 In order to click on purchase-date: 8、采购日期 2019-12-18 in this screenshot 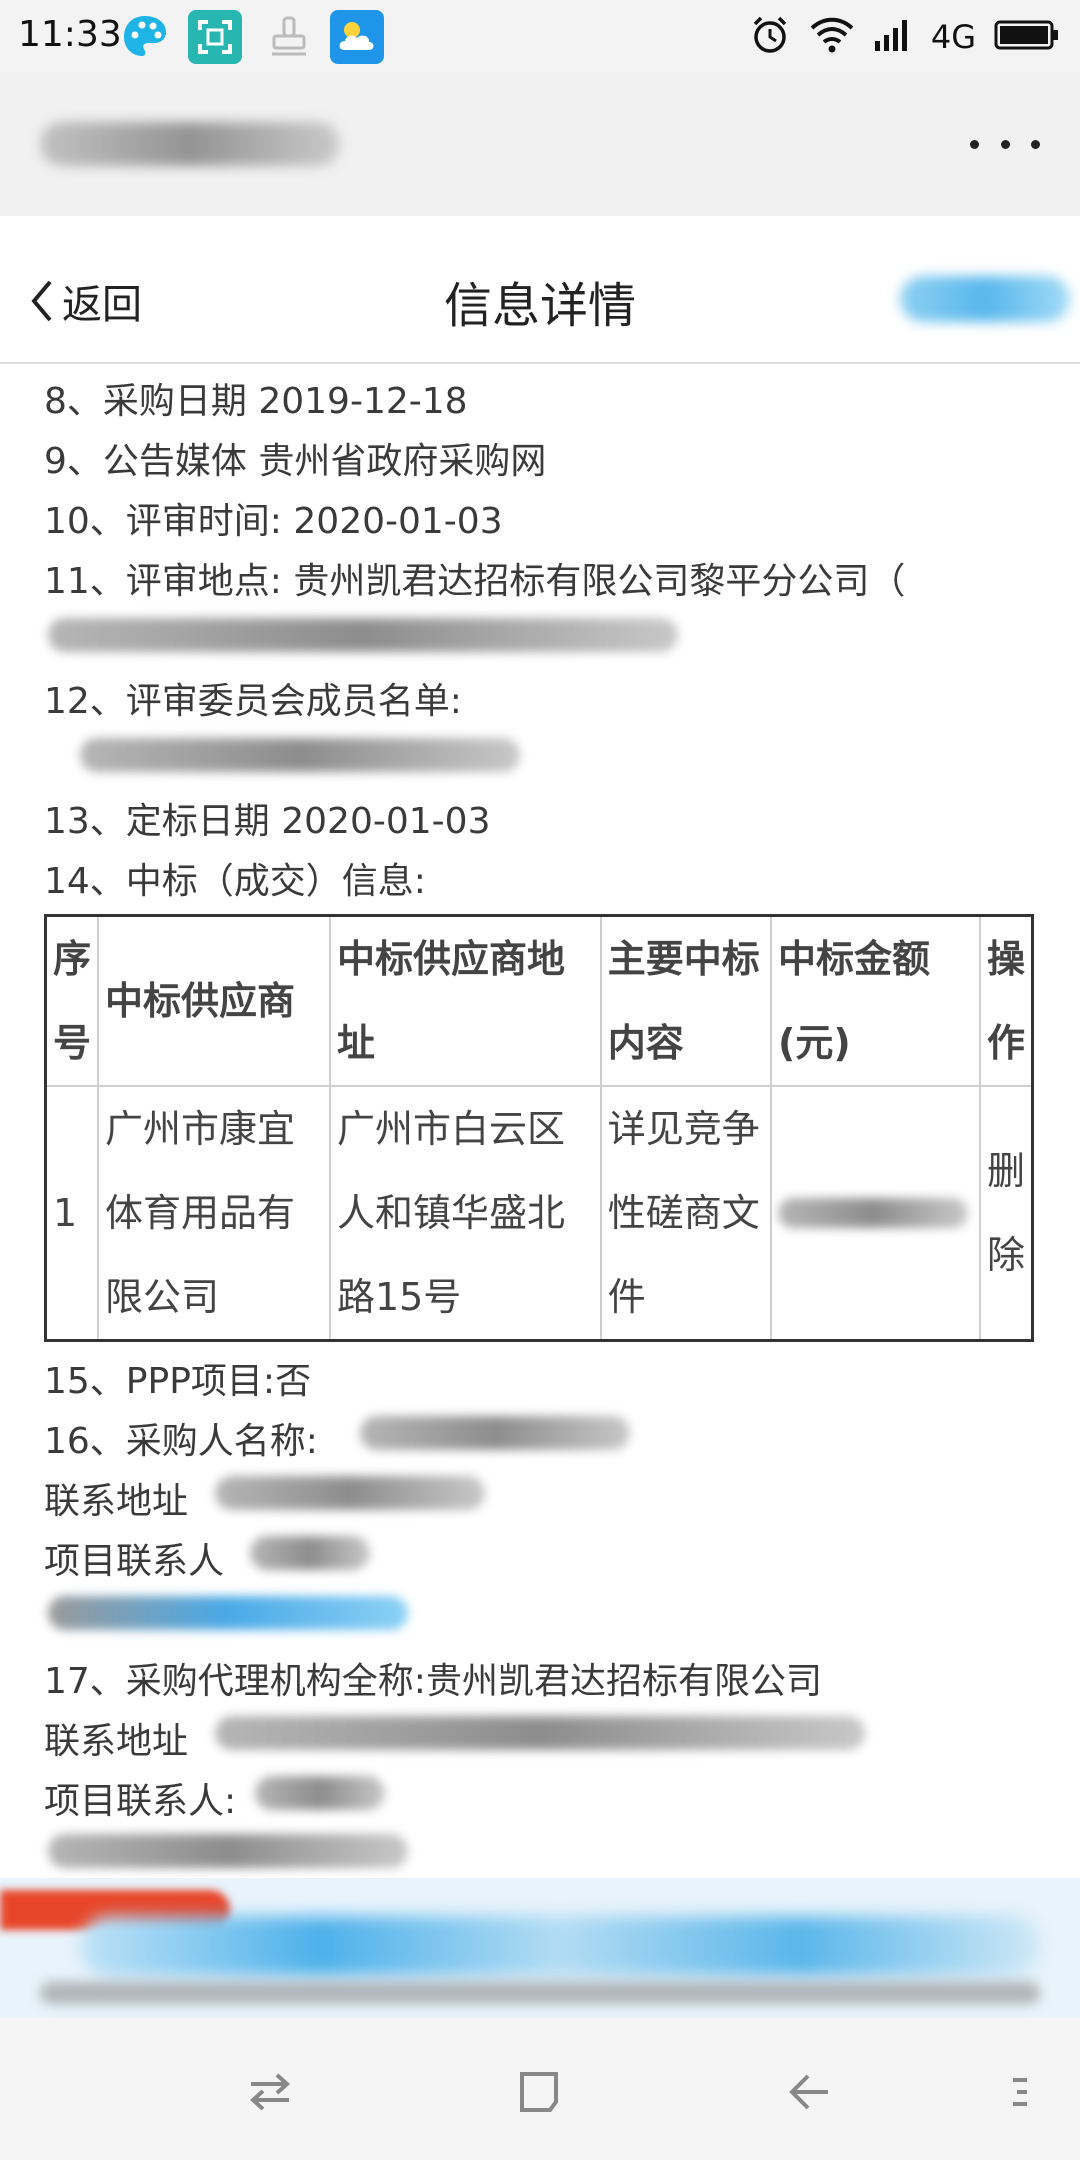, I will do `click(256, 401)`.